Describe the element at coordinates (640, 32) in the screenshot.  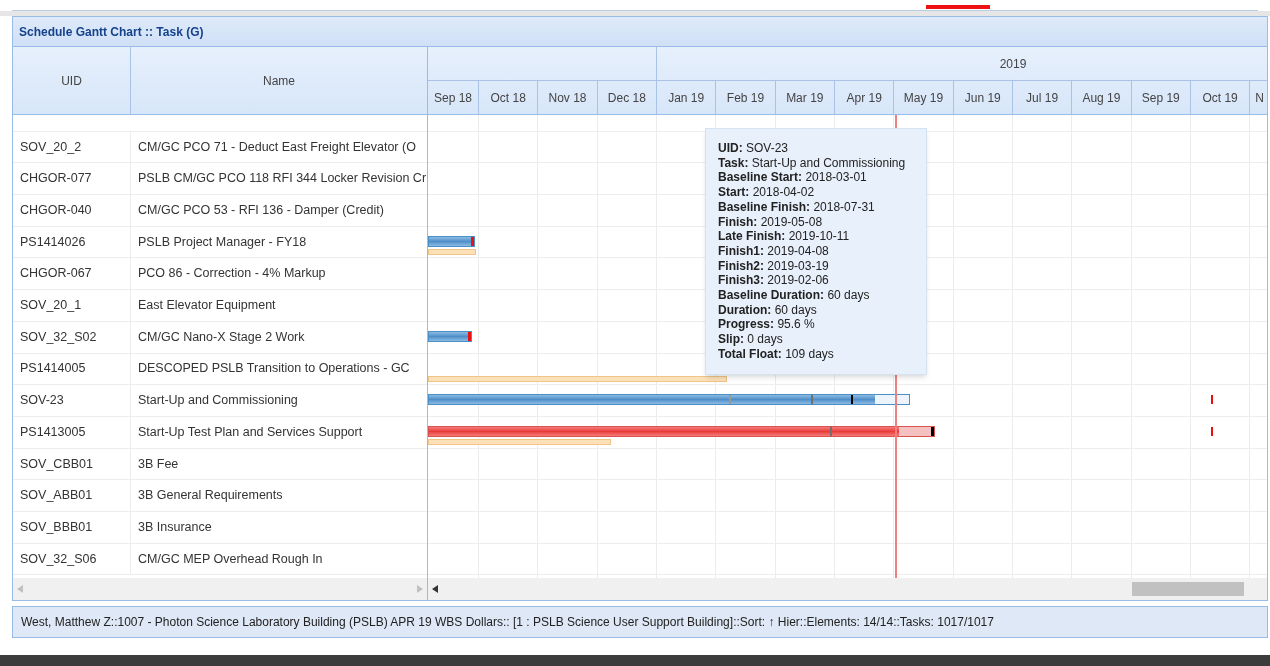
I see `panel-title: Schedule Gantt Chart :: Task (G)` at that location.